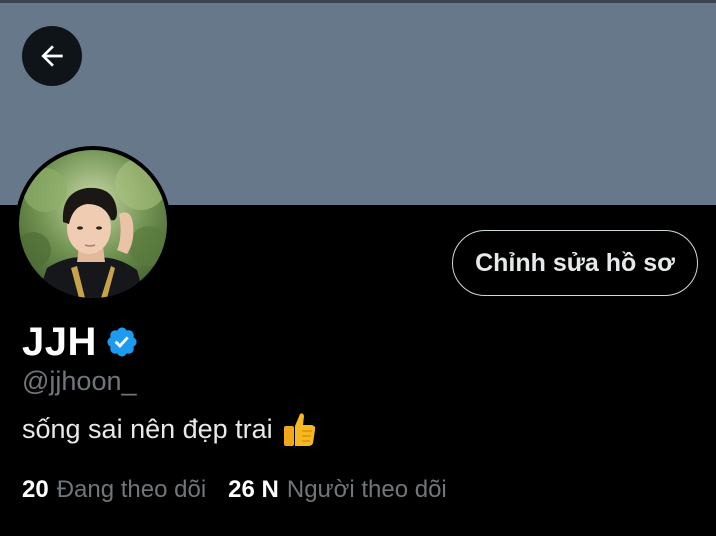 This screenshot has width=716, height=536. What do you see at coordinates (122, 342) in the screenshot?
I see `verified-badge-icon` at bounding box center [122, 342].